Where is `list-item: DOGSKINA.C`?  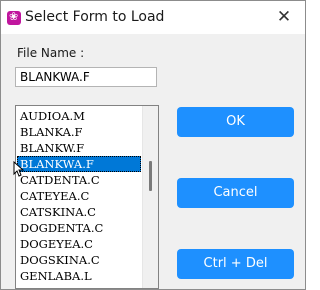
list-item: DOGSKINA.C is located at coordinates (79, 260).